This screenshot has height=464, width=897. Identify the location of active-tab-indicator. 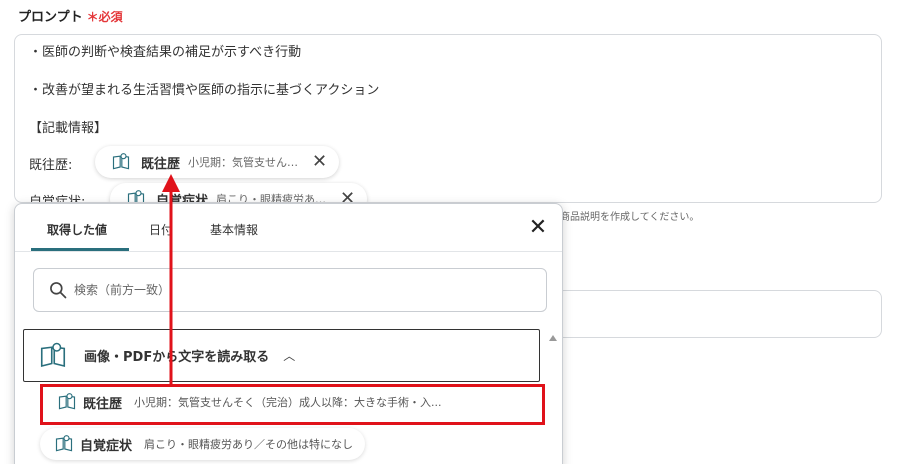
(80, 249).